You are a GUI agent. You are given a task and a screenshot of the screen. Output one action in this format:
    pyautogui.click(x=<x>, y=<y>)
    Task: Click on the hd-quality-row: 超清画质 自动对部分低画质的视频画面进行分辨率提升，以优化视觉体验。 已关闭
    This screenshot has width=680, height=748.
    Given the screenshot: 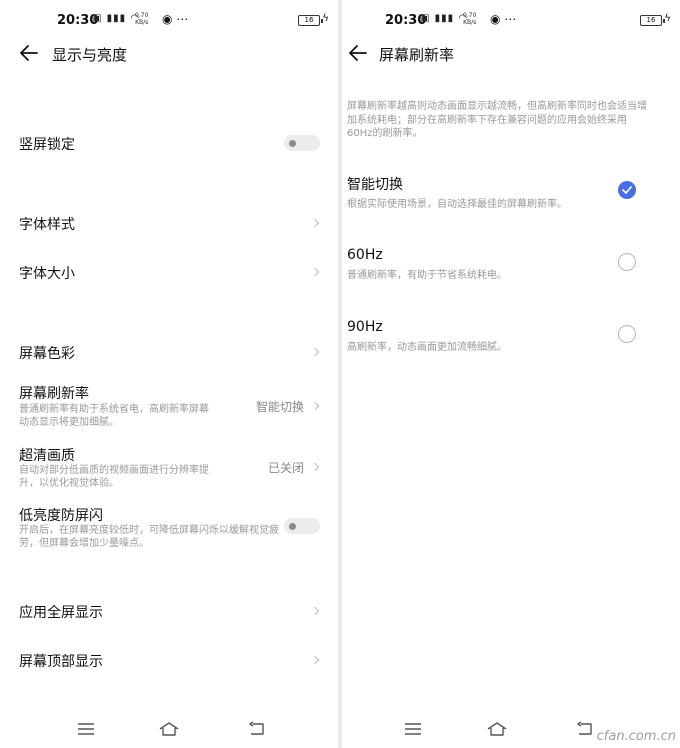 What is the action you would take?
    pyautogui.click(x=169, y=469)
    